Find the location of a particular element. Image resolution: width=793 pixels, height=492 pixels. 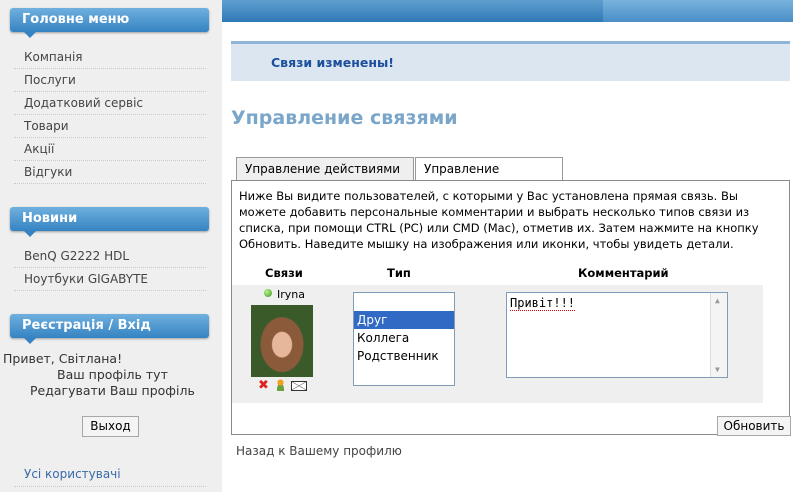

tab-connections: Управление связями is located at coordinates (489, 177).